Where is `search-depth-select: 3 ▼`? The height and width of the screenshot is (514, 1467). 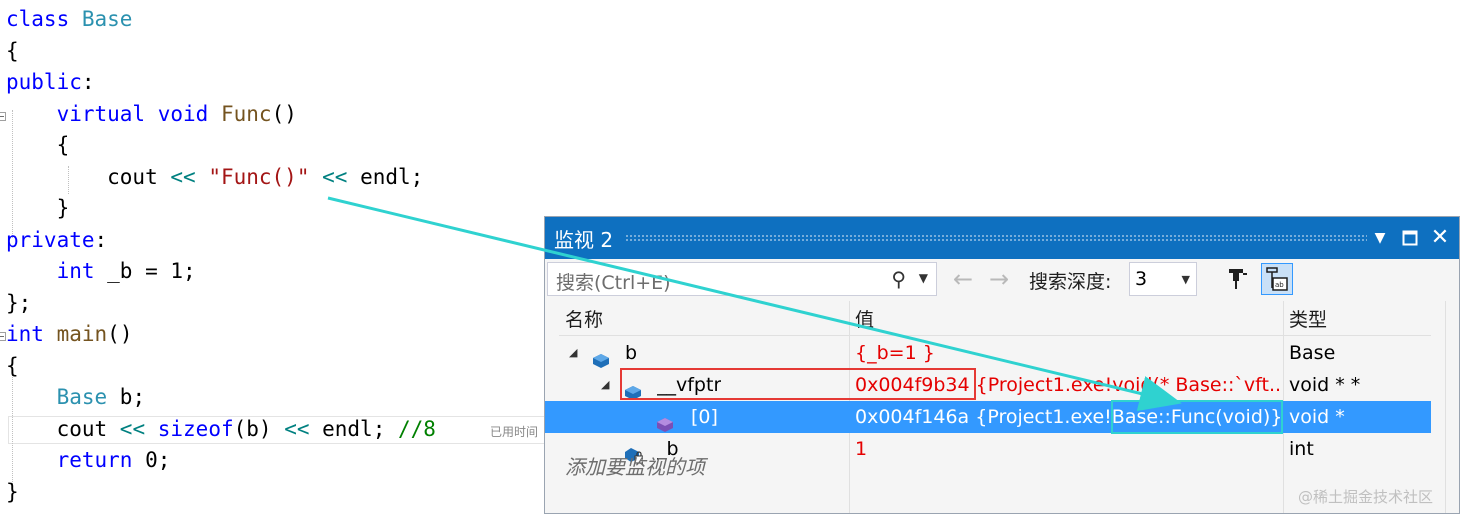
search-depth-select: 3 ▼ is located at coordinates (1163, 279).